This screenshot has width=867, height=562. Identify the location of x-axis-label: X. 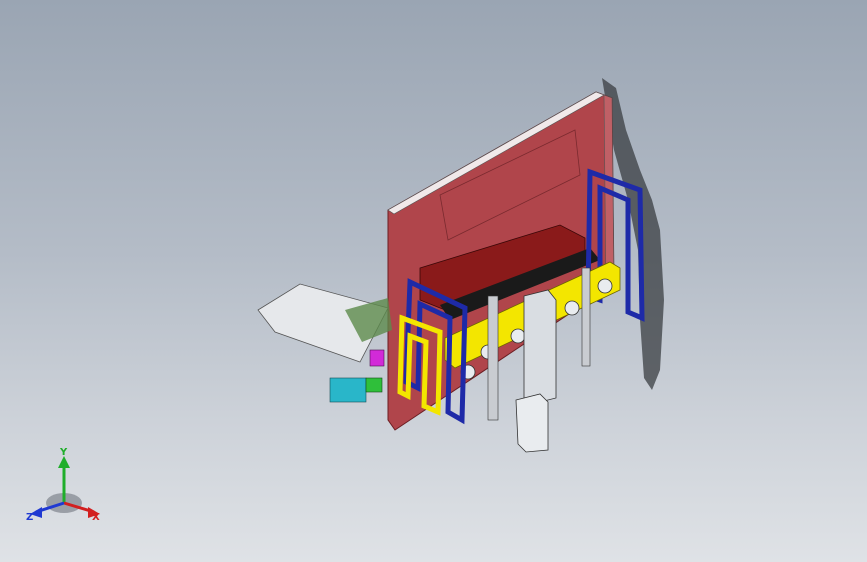
(96, 517).